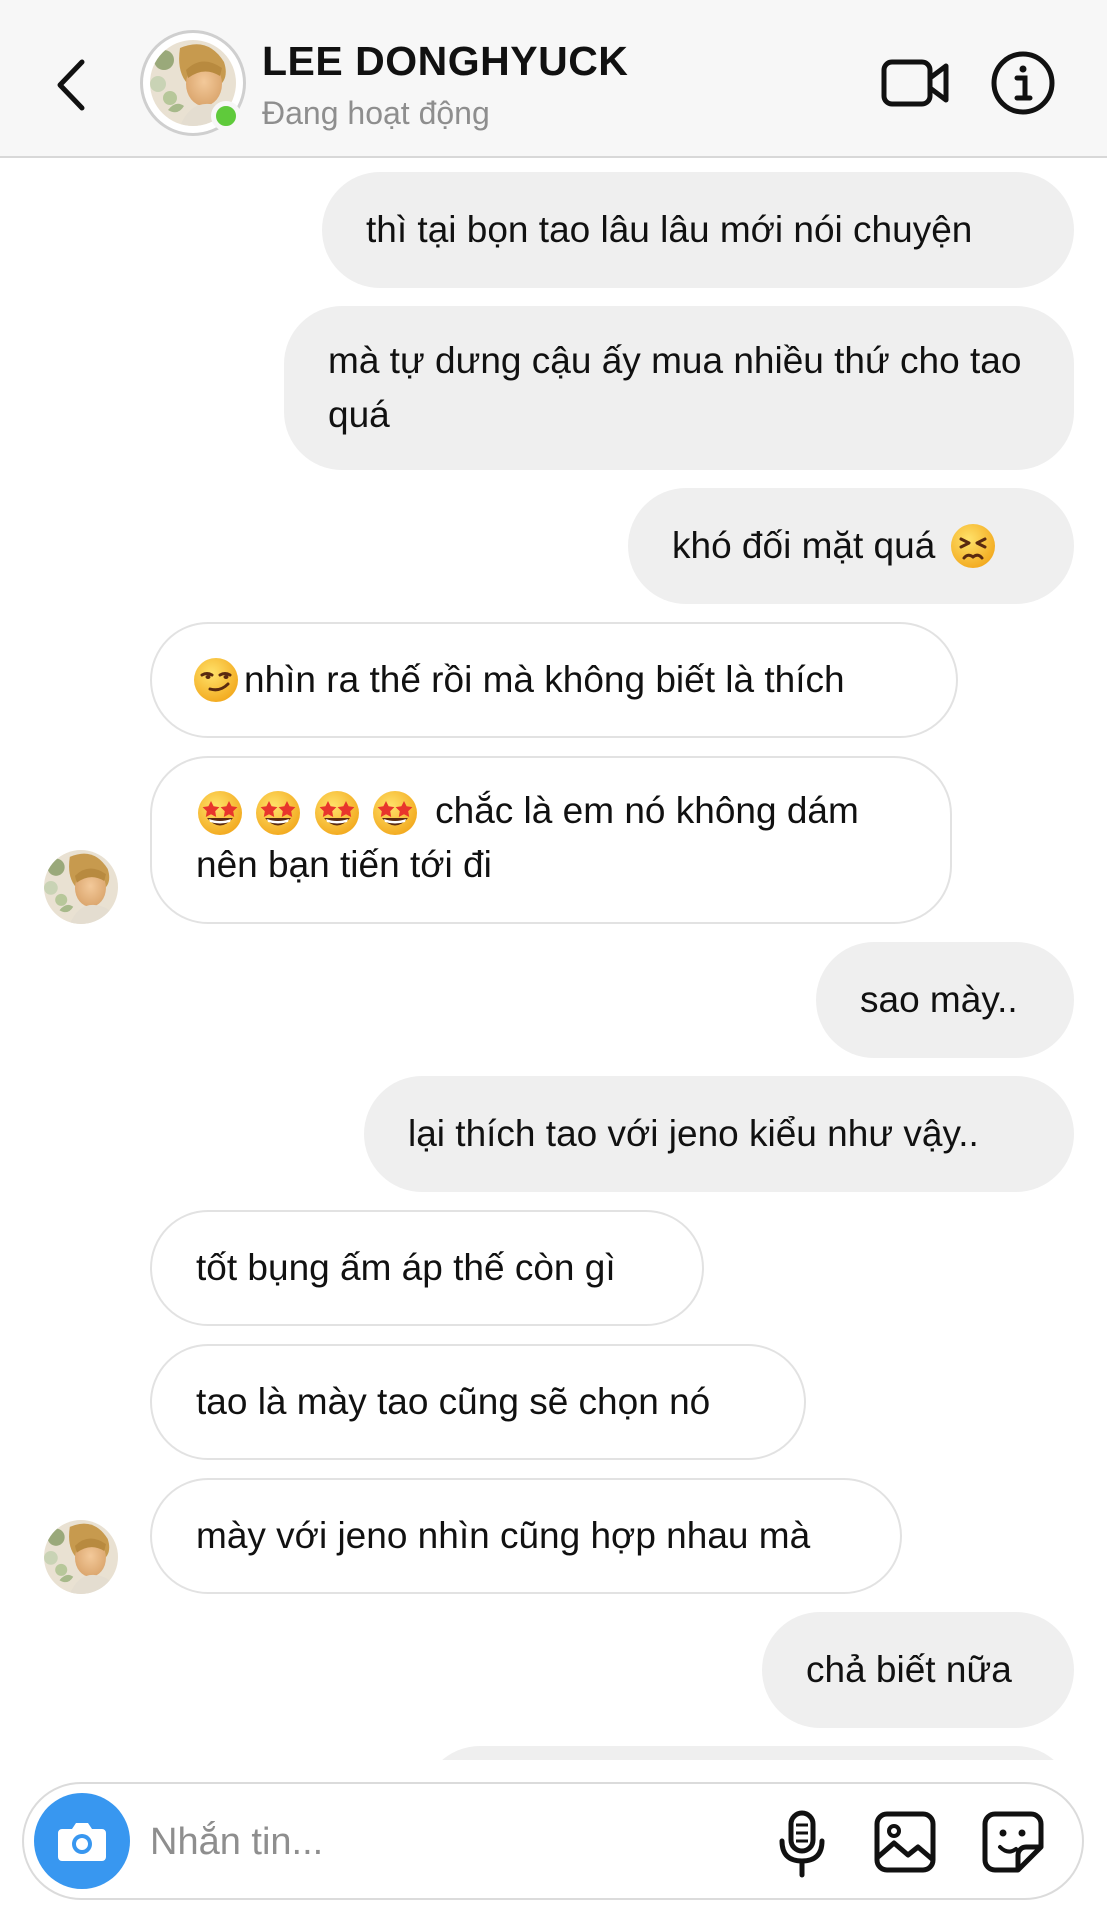  I want to click on microphone-icon, so click(802, 1844).